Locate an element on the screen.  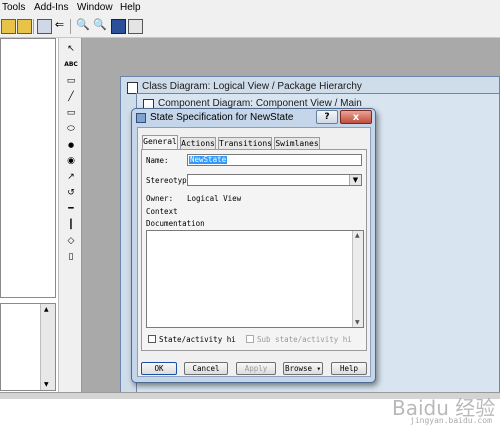
vertical-sync-icon: ┃ is located at coordinates (71, 225).